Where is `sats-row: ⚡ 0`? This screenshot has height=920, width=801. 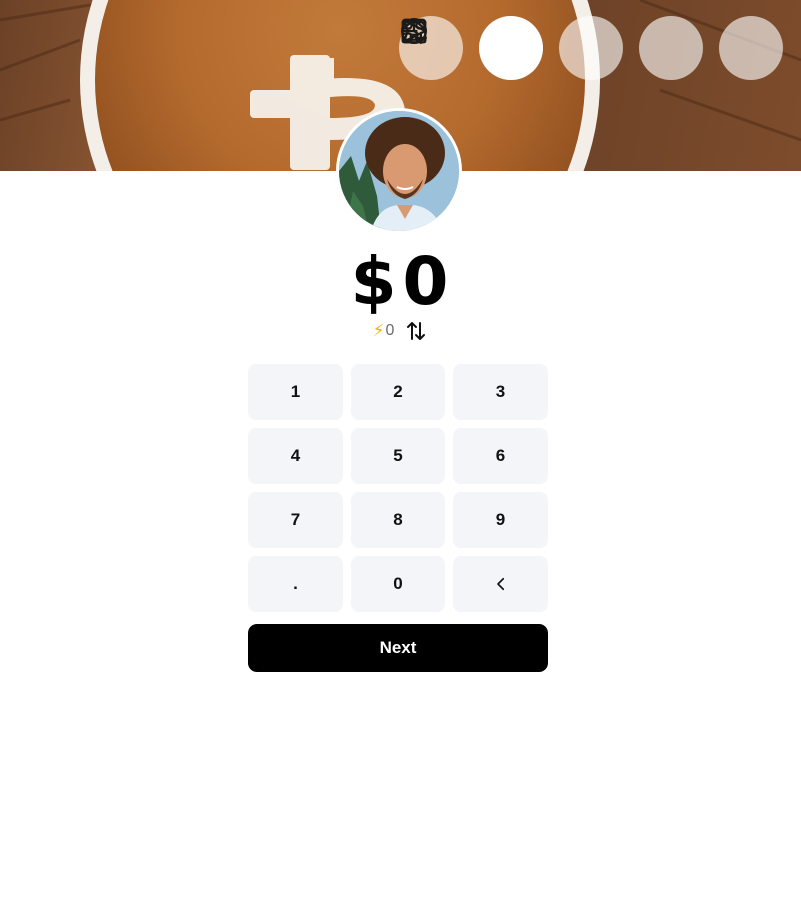 sats-row: ⚡ 0 is located at coordinates (400, 331).